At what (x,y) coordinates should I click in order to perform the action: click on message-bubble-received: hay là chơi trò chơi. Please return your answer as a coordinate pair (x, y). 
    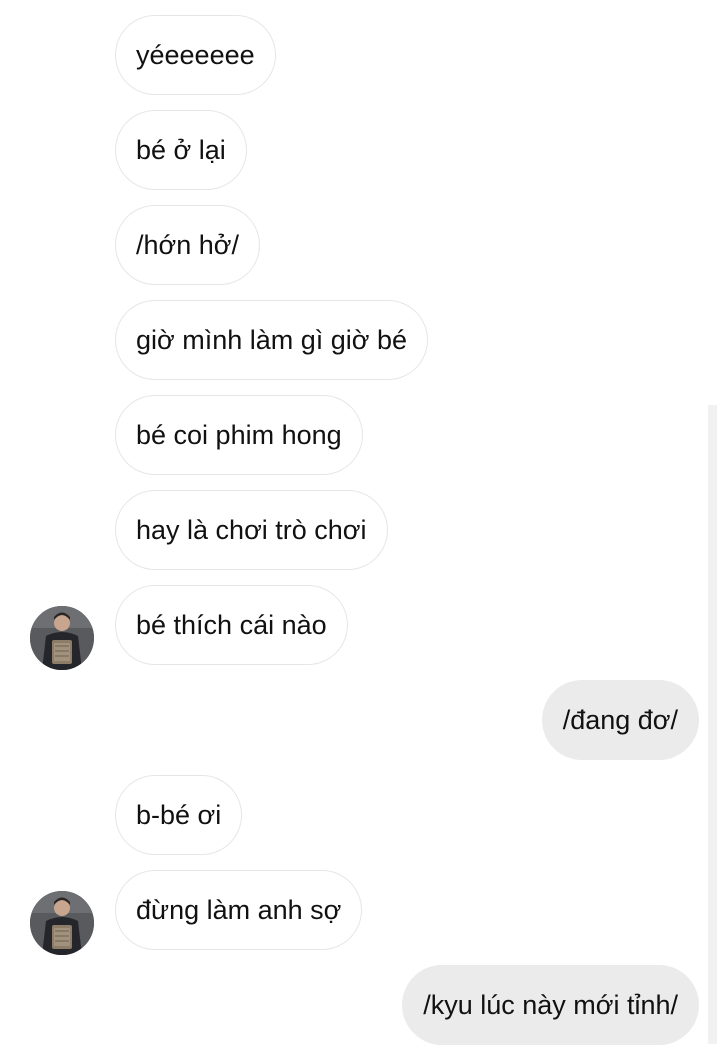
    Looking at the image, I should click on (251, 530).